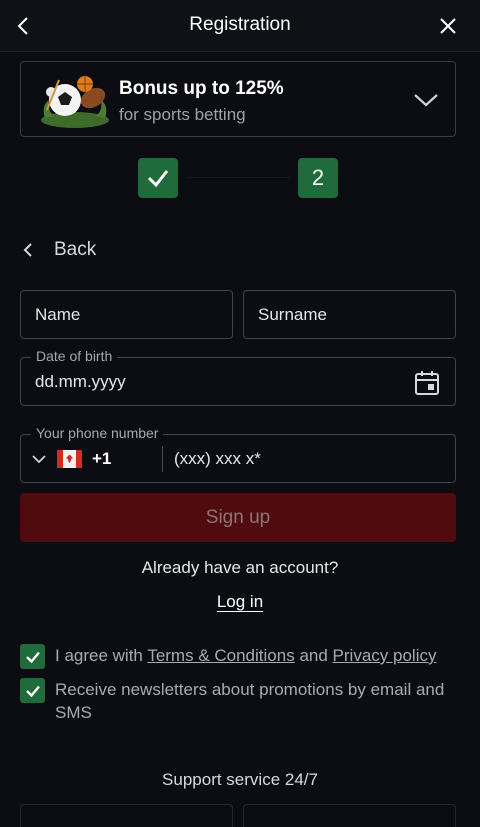 The width and height of the screenshot is (480, 827). Describe the element at coordinates (427, 383) in the screenshot. I see `calendar-icon` at that location.